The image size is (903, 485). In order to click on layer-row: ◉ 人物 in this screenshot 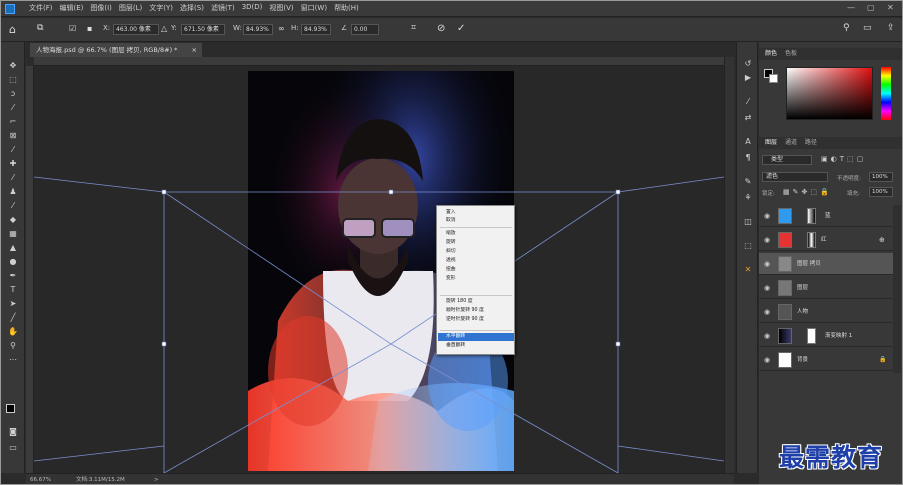, I will do `click(826, 312)`.